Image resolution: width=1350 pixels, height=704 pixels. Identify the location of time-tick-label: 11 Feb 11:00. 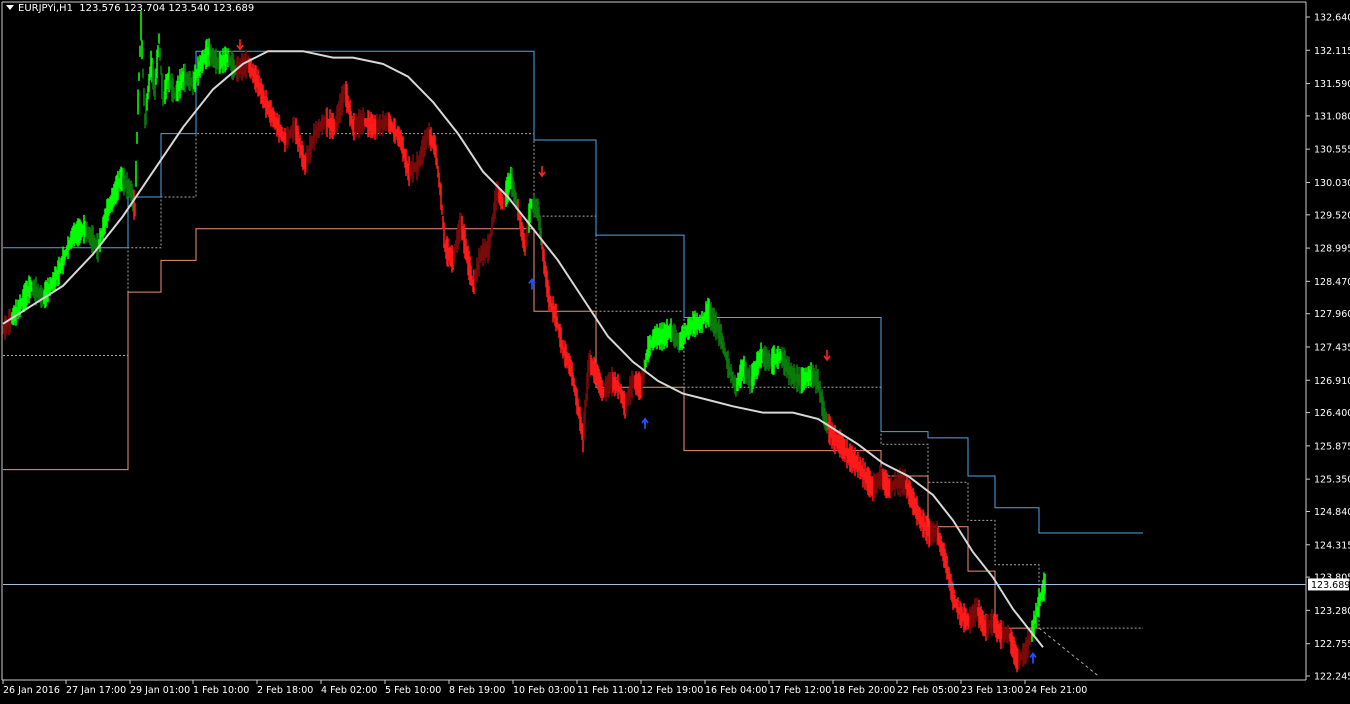
(608, 690).